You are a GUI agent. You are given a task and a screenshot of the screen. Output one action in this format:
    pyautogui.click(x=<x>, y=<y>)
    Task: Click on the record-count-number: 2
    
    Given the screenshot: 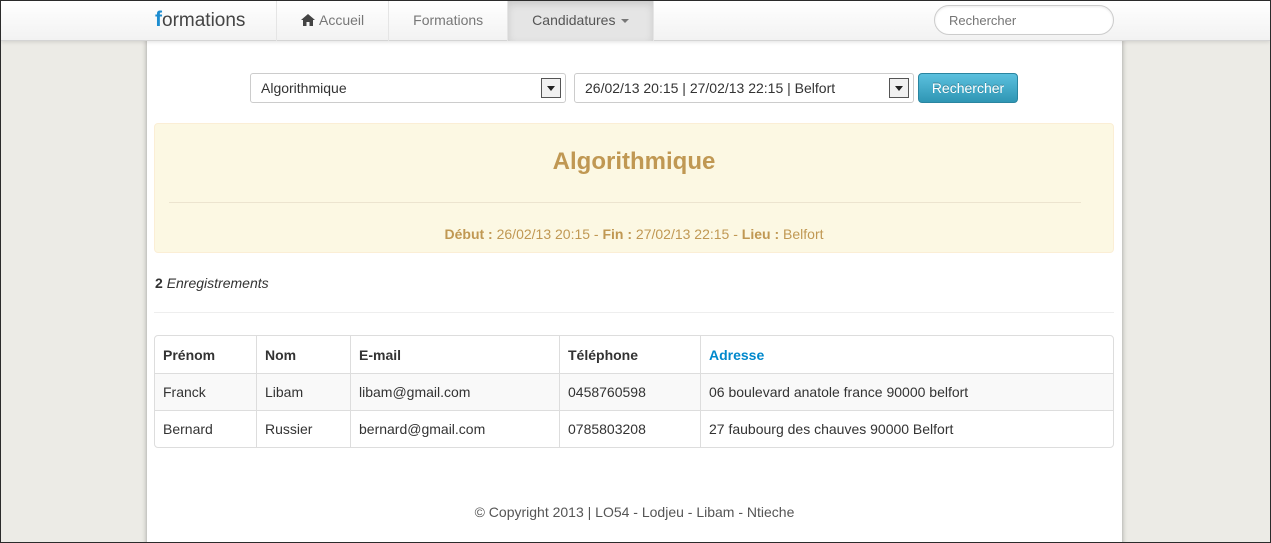 What is the action you would take?
    pyautogui.click(x=159, y=283)
    